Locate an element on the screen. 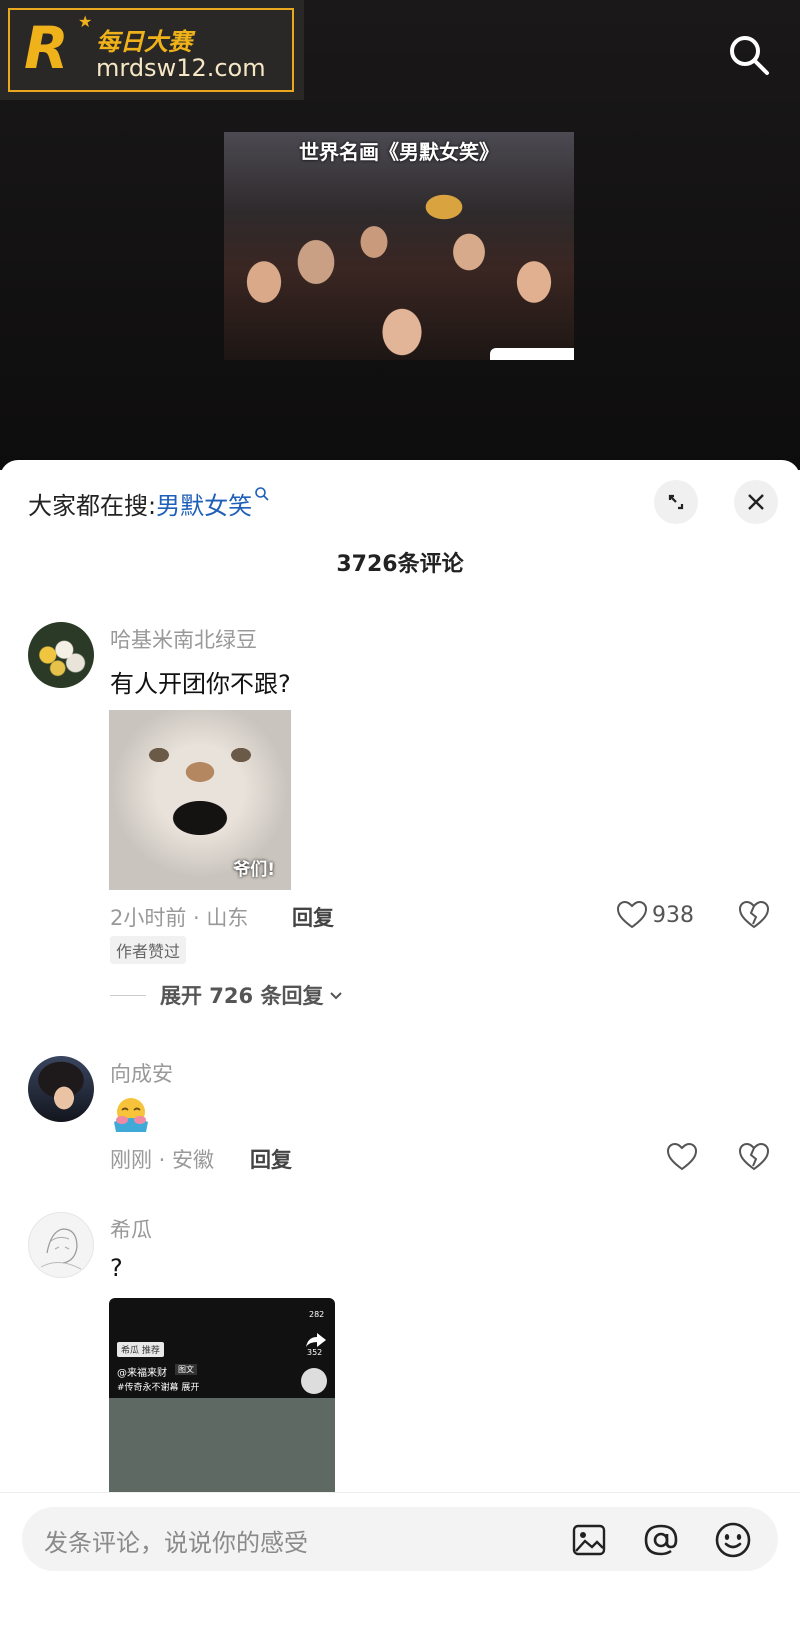 The width and height of the screenshot is (800, 1645). image-icon is located at coordinates (589, 1540).